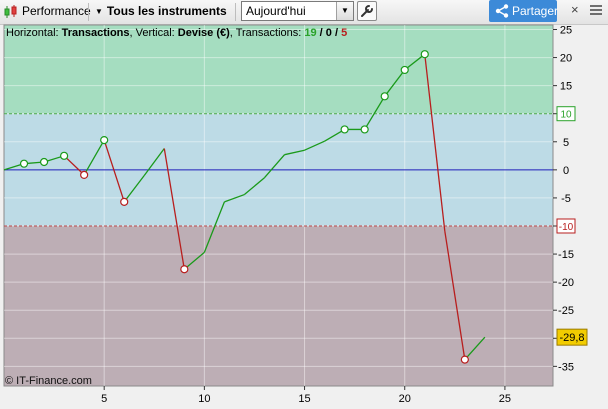  I want to click on lower-threshold-label: -10, so click(566, 227).